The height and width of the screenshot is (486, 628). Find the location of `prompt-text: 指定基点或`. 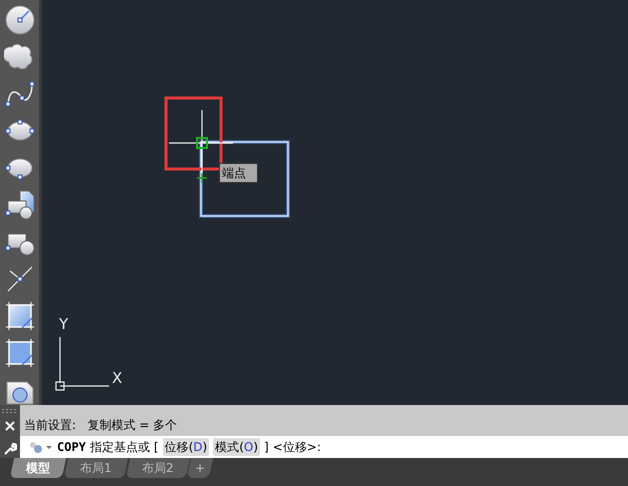

prompt-text: 指定基点或 is located at coordinates (120, 447).